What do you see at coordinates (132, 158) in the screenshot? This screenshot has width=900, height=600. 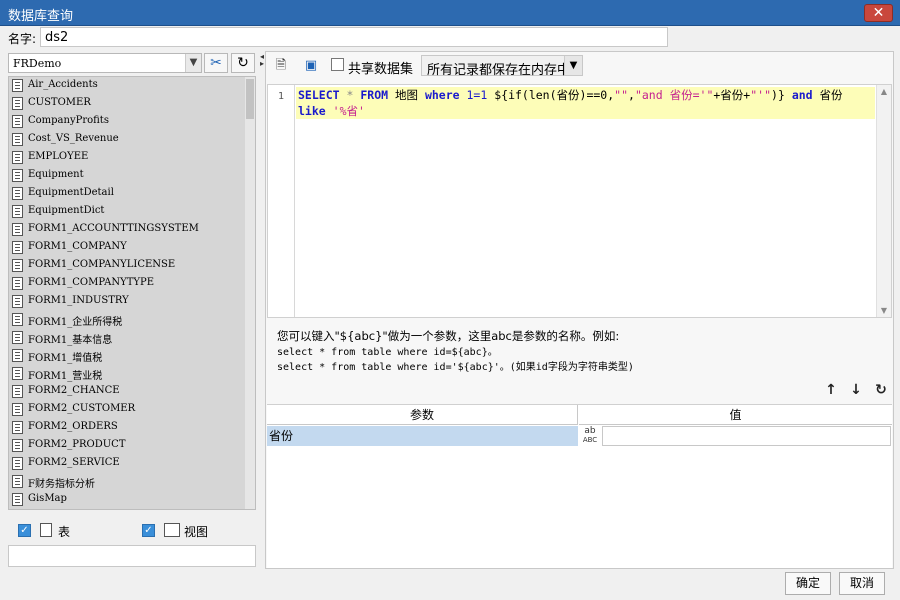 I see `list-item: EMPLOYEE` at bounding box center [132, 158].